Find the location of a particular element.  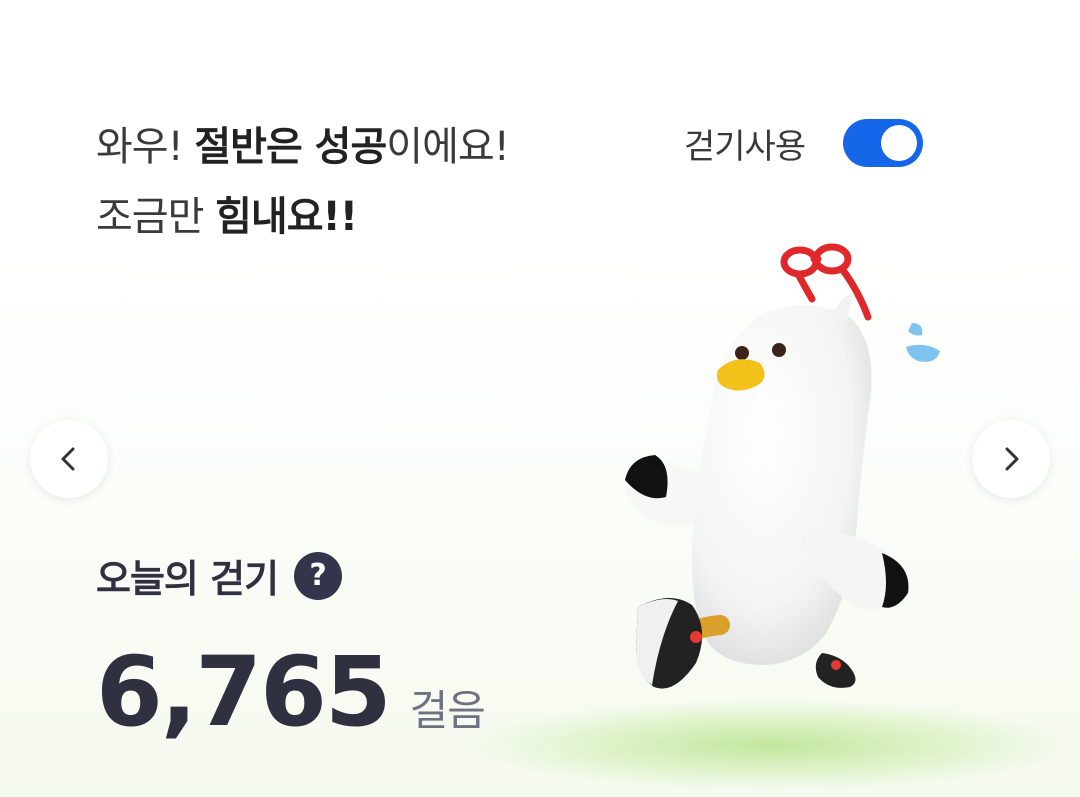

headline: 와우! 절반은 성공이에요! 조금만 힘내요!! is located at coordinates (303, 182).